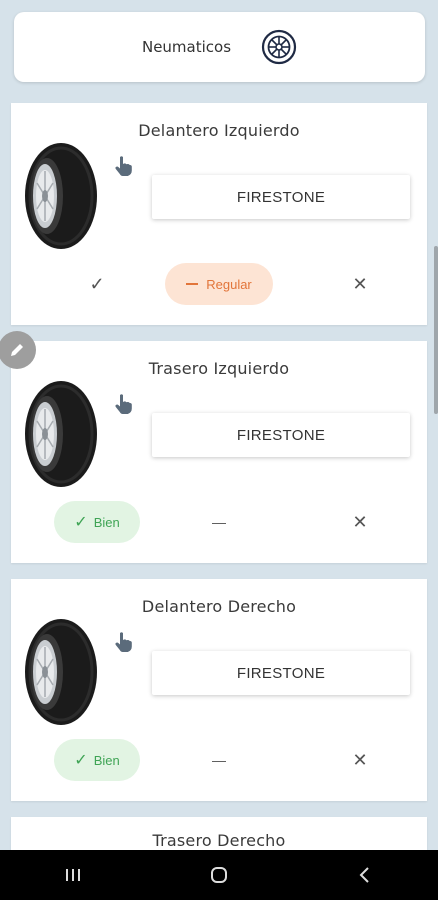 The height and width of the screenshot is (900, 438). What do you see at coordinates (219, 368) in the screenshot?
I see `tire-position-title: Trasero Izquierdo` at bounding box center [219, 368].